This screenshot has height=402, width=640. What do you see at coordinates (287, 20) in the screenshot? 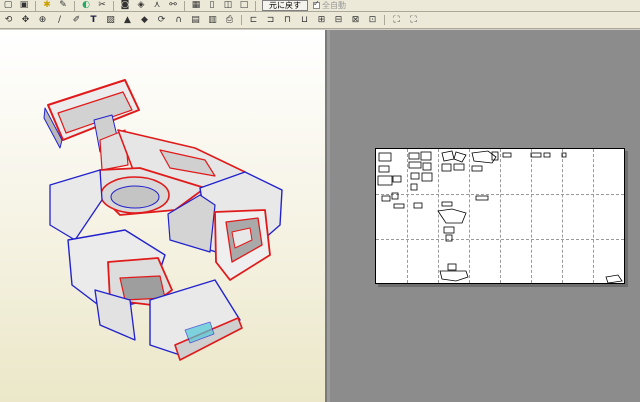
I see `align-right-icon: ⊓` at bounding box center [287, 20].